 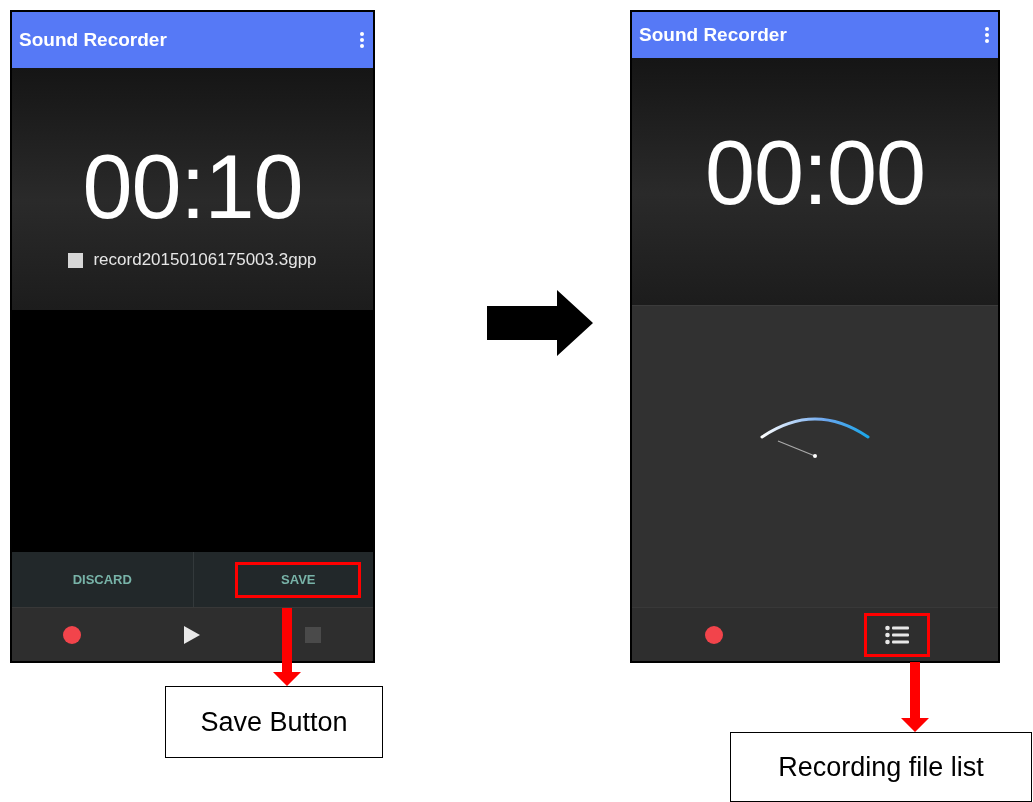 What do you see at coordinates (915, 697) in the screenshot?
I see `pointer-arrow` at bounding box center [915, 697].